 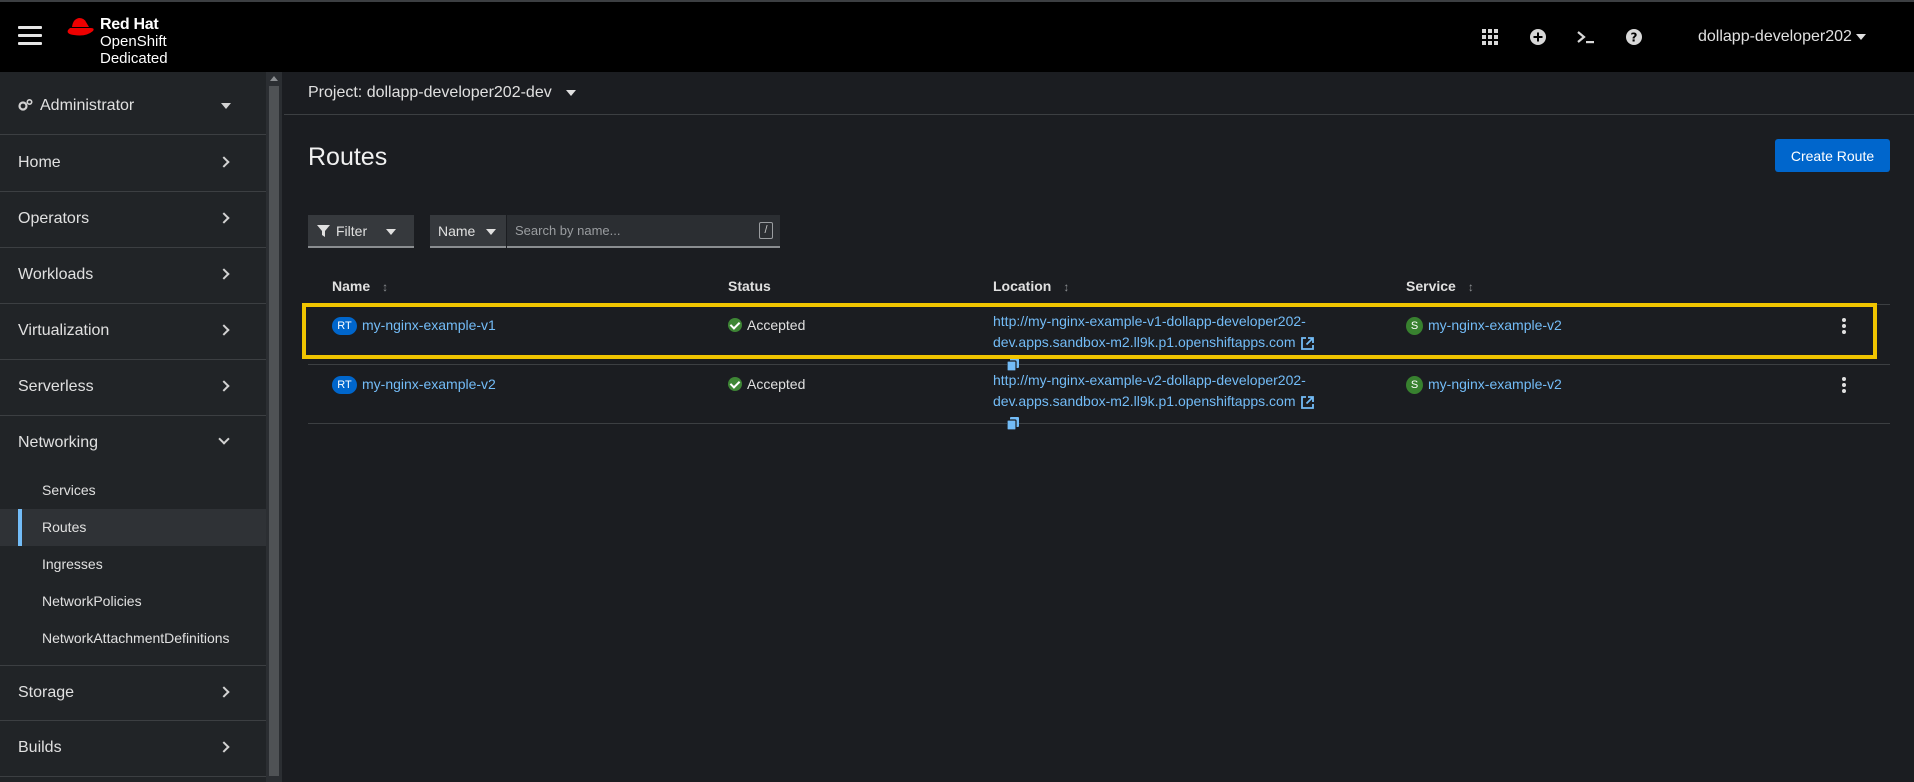 What do you see at coordinates (133, 332) in the screenshot?
I see `nav-section-virtualization: Virtualization` at bounding box center [133, 332].